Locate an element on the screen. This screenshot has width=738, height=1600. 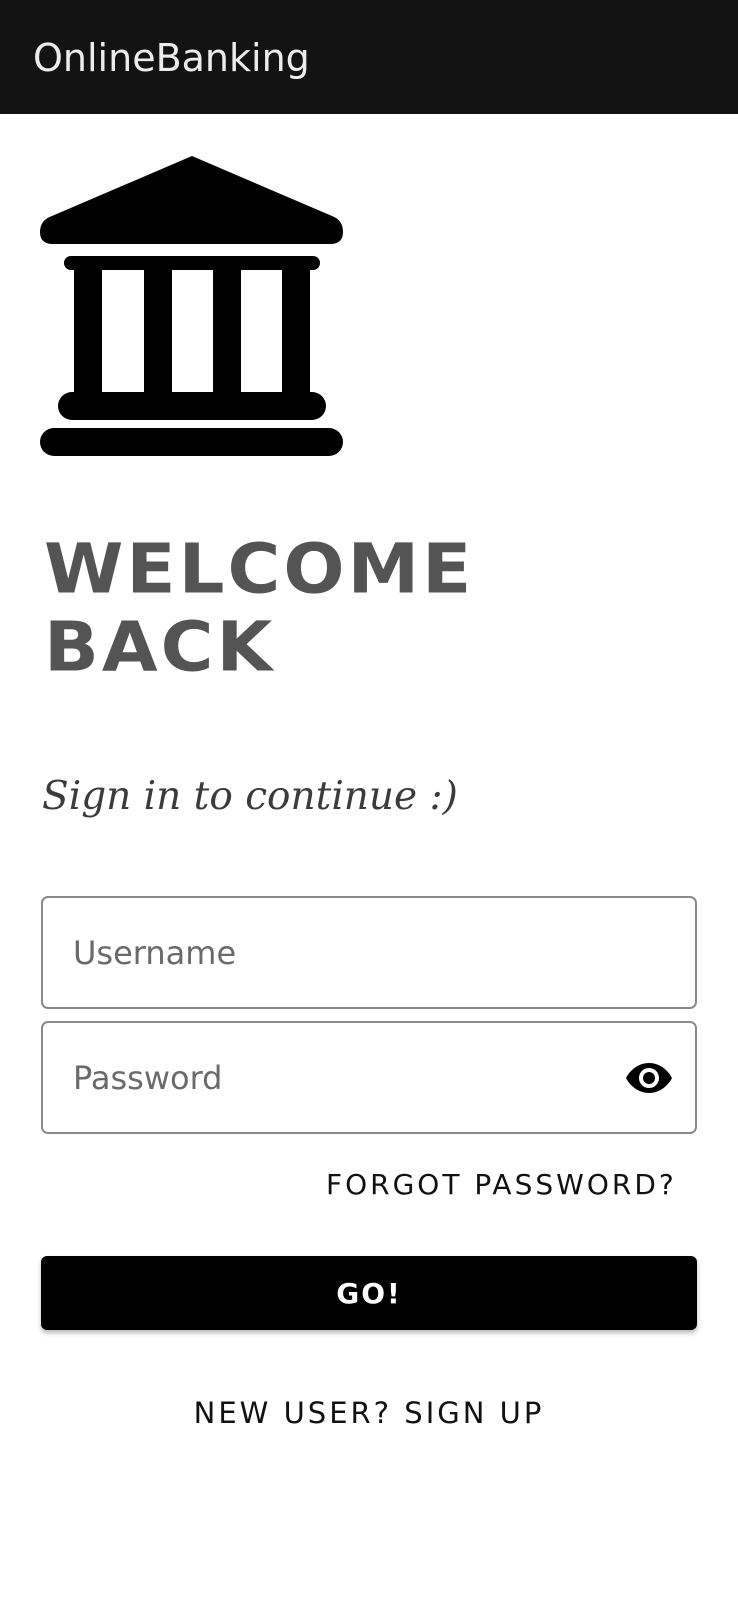
password-field is located at coordinates (369, 1077).